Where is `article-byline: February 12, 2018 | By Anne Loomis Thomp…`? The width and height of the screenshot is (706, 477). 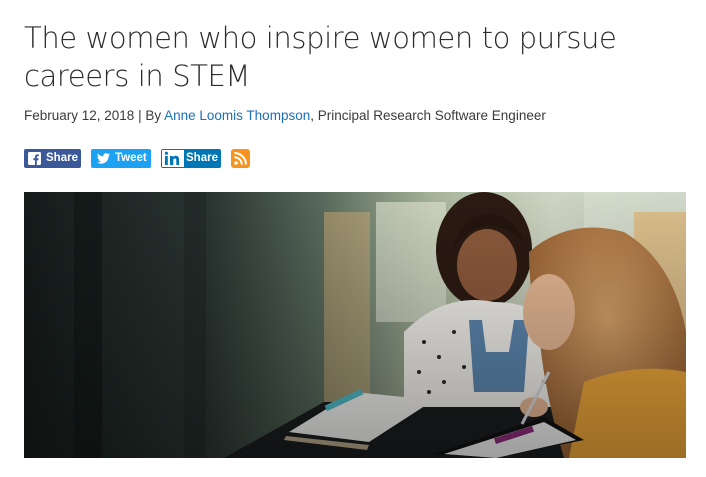
article-byline: February 12, 2018 | By Anne Loomis Thomp… is located at coordinates (285, 115).